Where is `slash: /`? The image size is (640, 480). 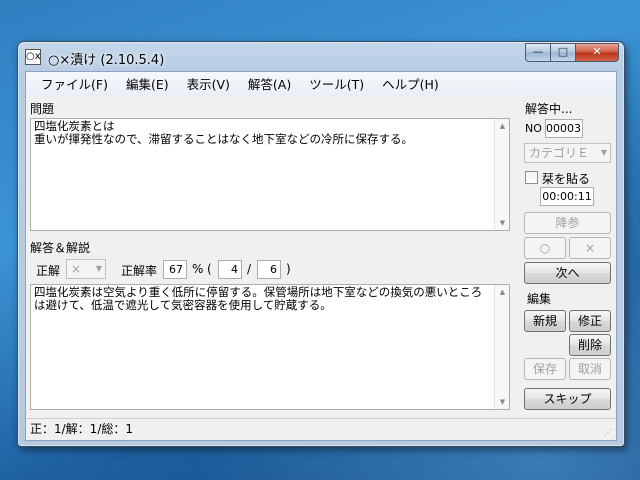 slash: / is located at coordinates (249, 269).